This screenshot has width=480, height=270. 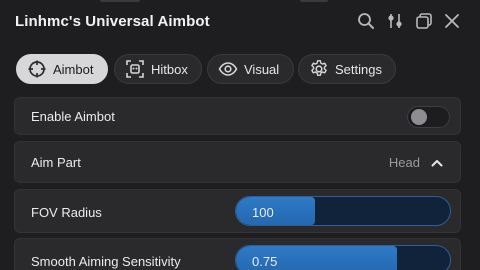 What do you see at coordinates (419, 117) in the screenshot?
I see `toggle-knob` at bounding box center [419, 117].